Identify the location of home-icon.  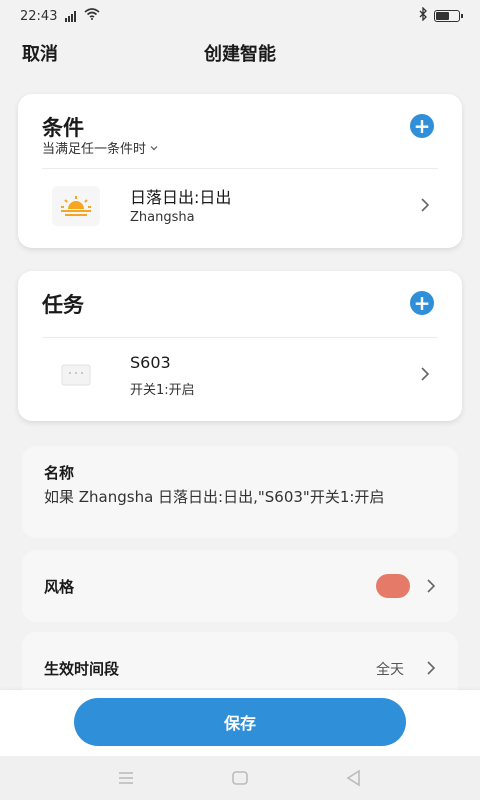
(240, 778).